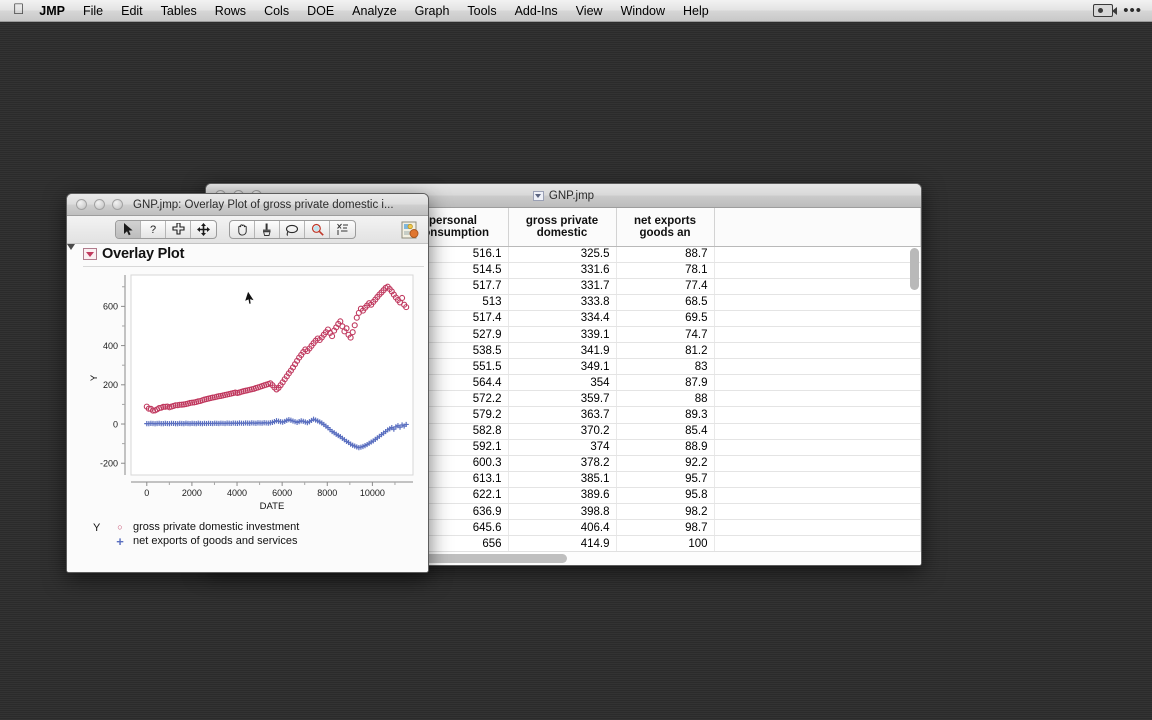 The image size is (1152, 720). I want to click on cell-personal-consumption: 414.9, so click(562, 543).